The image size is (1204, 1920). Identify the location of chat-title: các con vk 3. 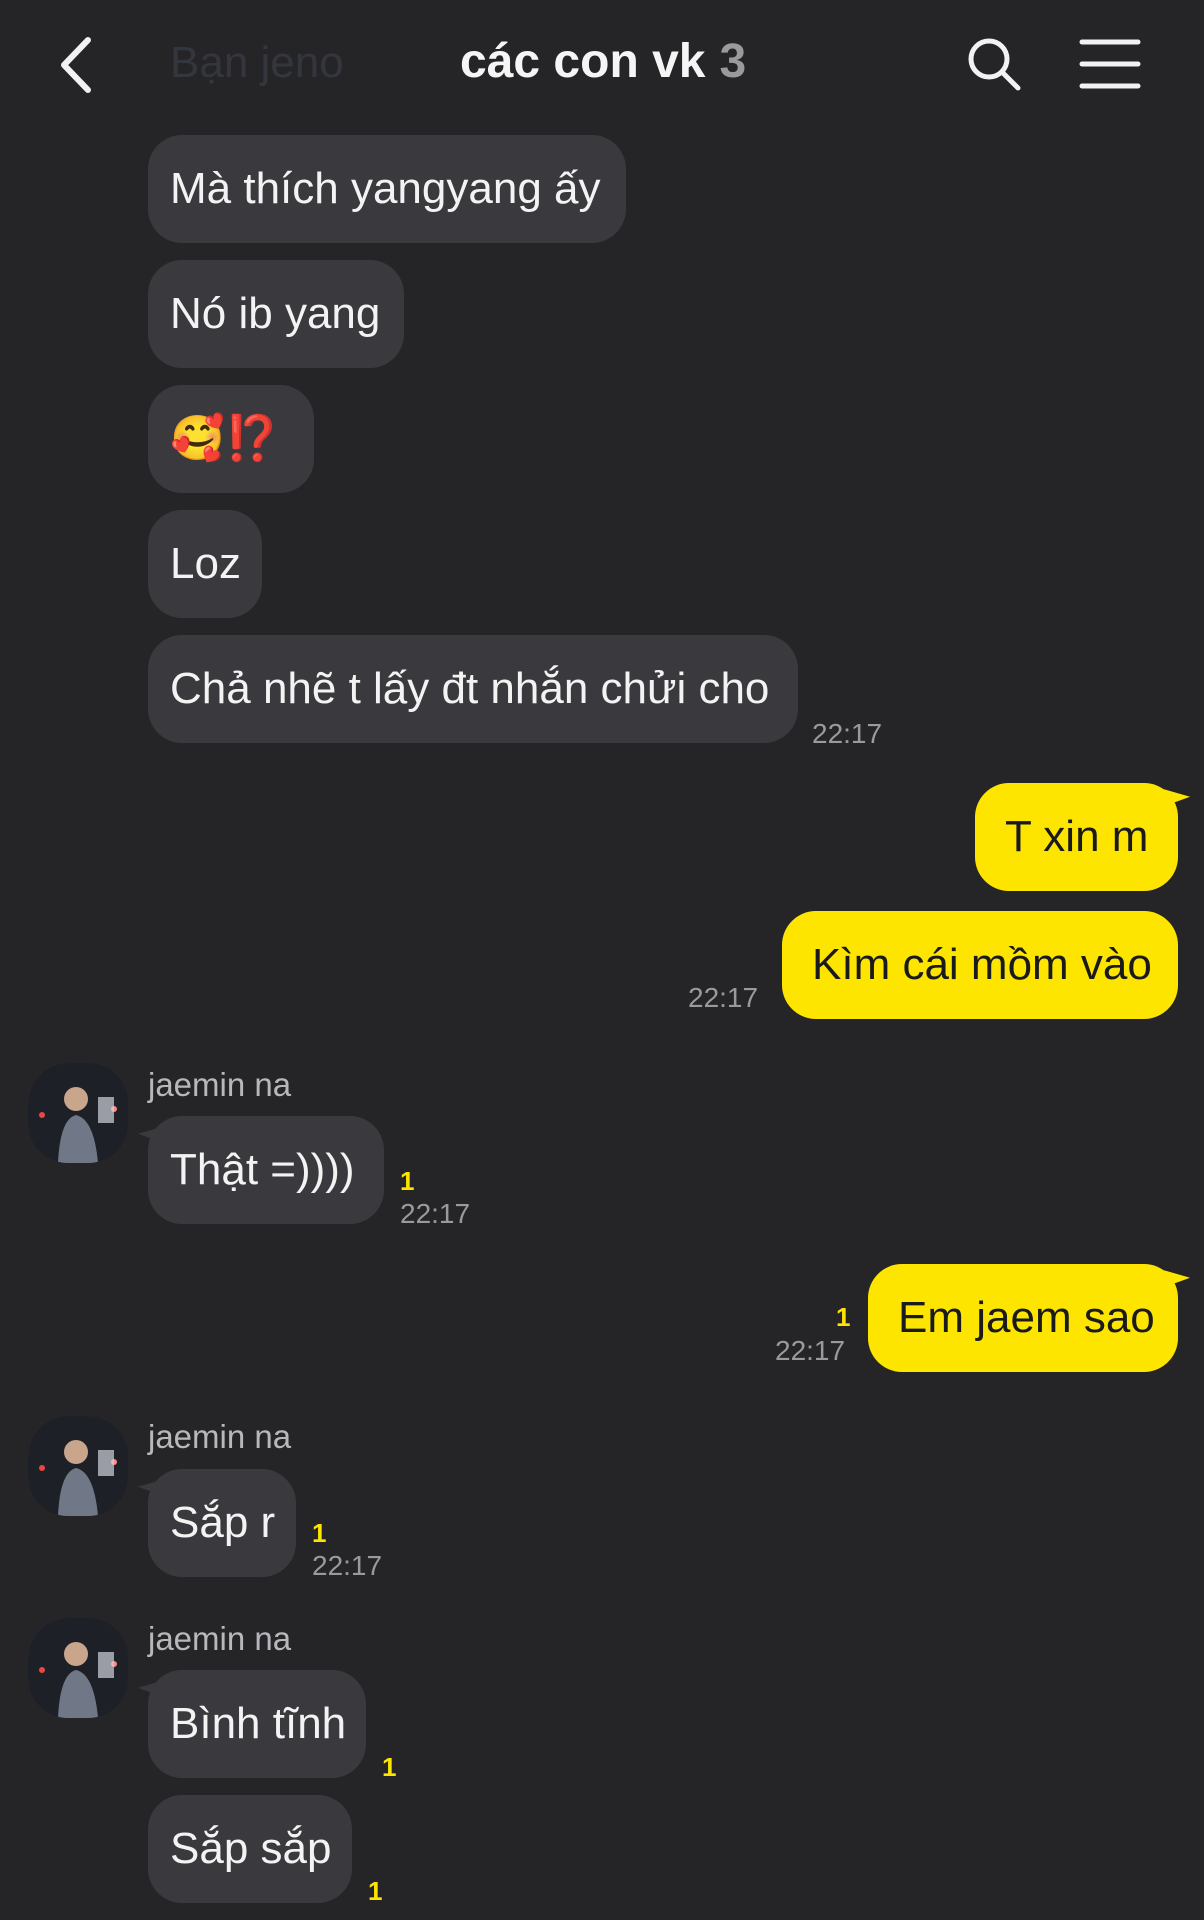
(603, 61).